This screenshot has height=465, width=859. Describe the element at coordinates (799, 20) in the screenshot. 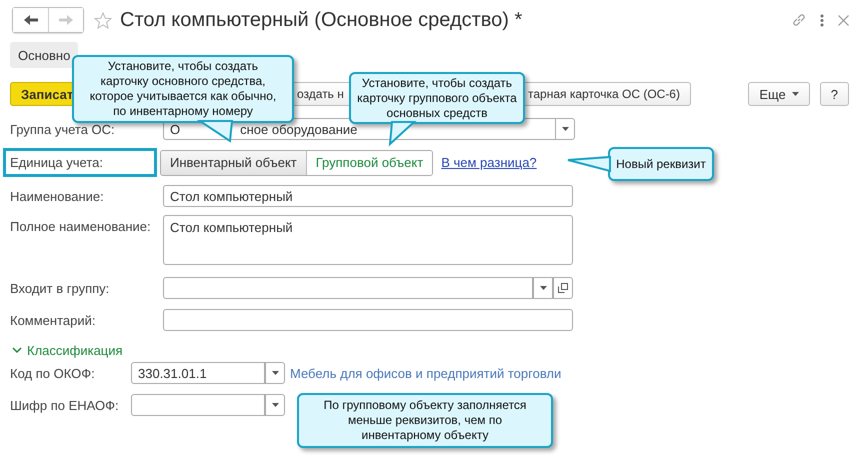

I see `link-icon` at that location.